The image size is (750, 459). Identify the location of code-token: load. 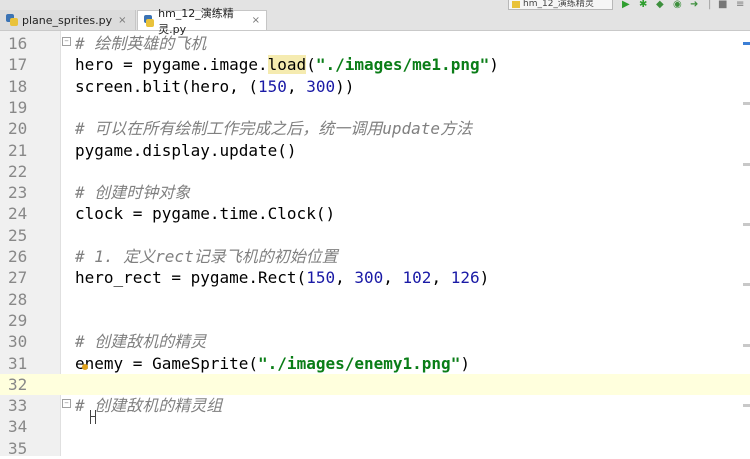
(287, 65).